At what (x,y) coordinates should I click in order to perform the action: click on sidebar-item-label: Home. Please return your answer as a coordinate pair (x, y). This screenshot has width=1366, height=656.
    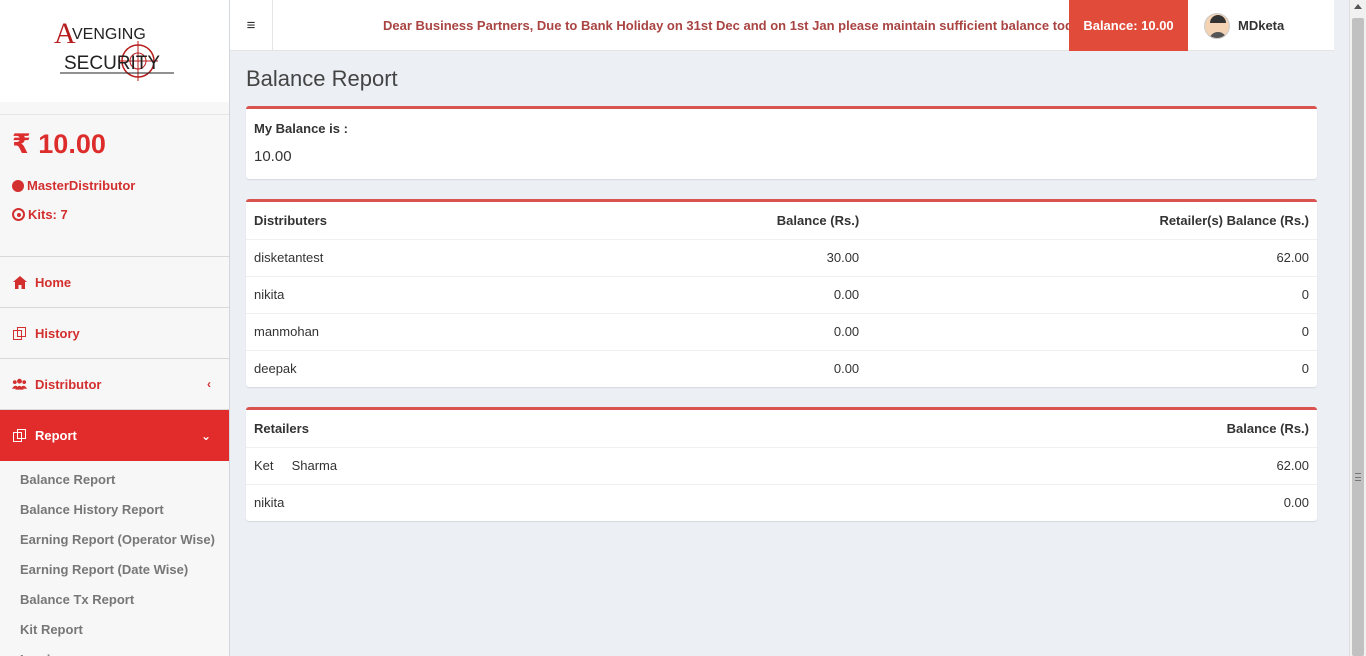
    Looking at the image, I should click on (53, 282).